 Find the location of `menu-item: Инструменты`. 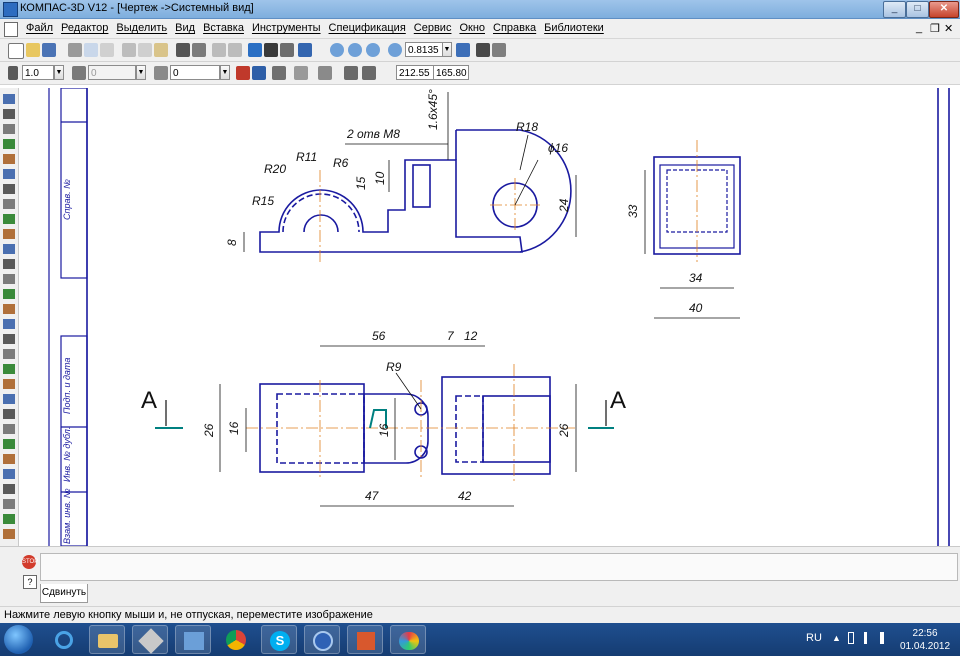

menu-item: Инструменты is located at coordinates (286, 28).